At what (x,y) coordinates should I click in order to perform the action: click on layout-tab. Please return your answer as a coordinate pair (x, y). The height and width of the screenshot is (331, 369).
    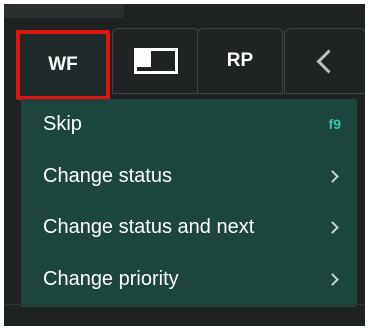
    Looking at the image, I should click on (156, 61).